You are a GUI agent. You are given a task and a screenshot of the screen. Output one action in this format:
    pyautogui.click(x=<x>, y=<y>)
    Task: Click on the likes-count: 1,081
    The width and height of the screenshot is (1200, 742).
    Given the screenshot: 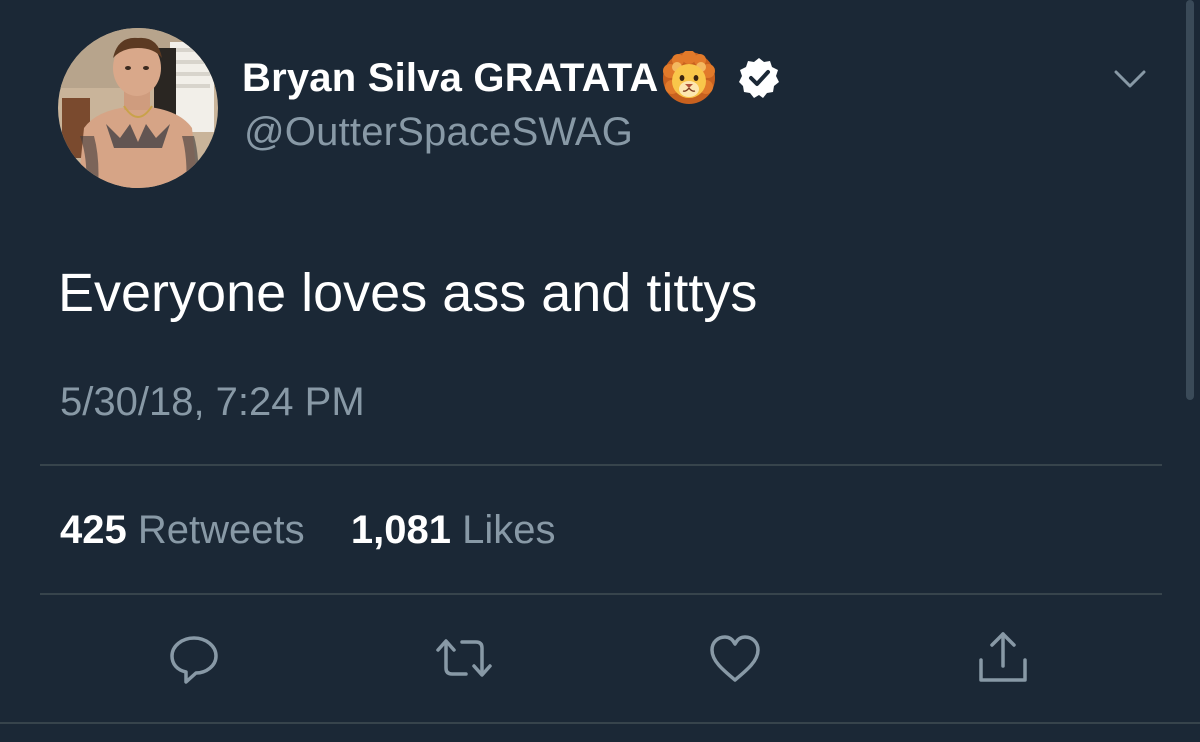 What is the action you would take?
    pyautogui.click(x=401, y=530)
    